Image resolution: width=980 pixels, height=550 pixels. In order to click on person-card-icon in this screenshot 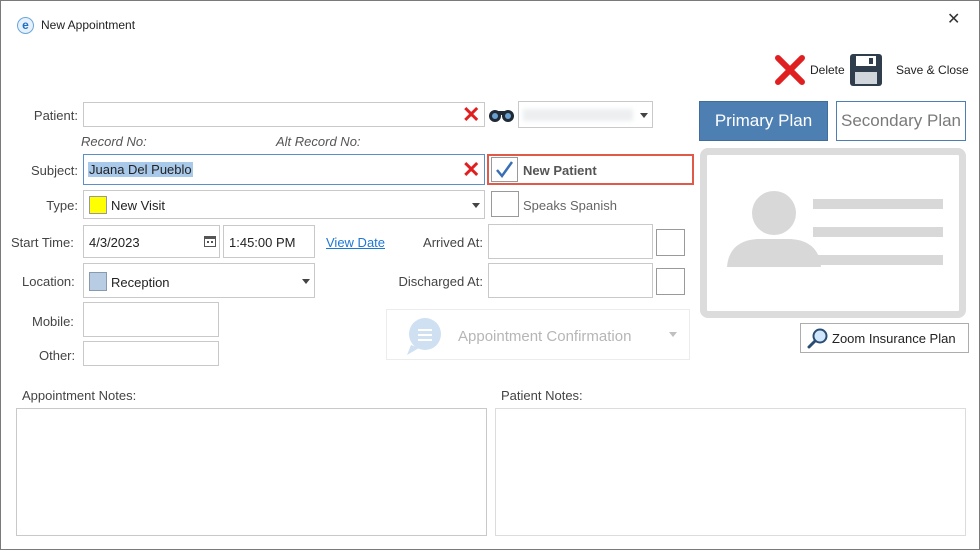, I will do `click(835, 229)`.